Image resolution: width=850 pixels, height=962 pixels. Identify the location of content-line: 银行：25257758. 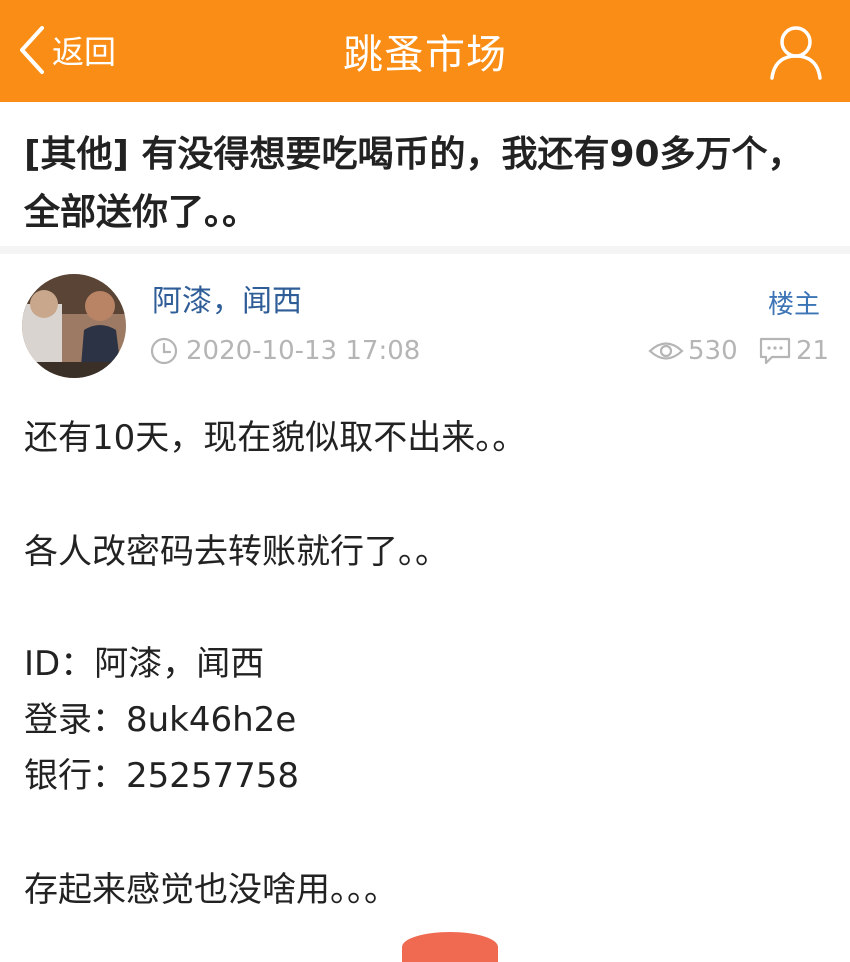
(162, 776).